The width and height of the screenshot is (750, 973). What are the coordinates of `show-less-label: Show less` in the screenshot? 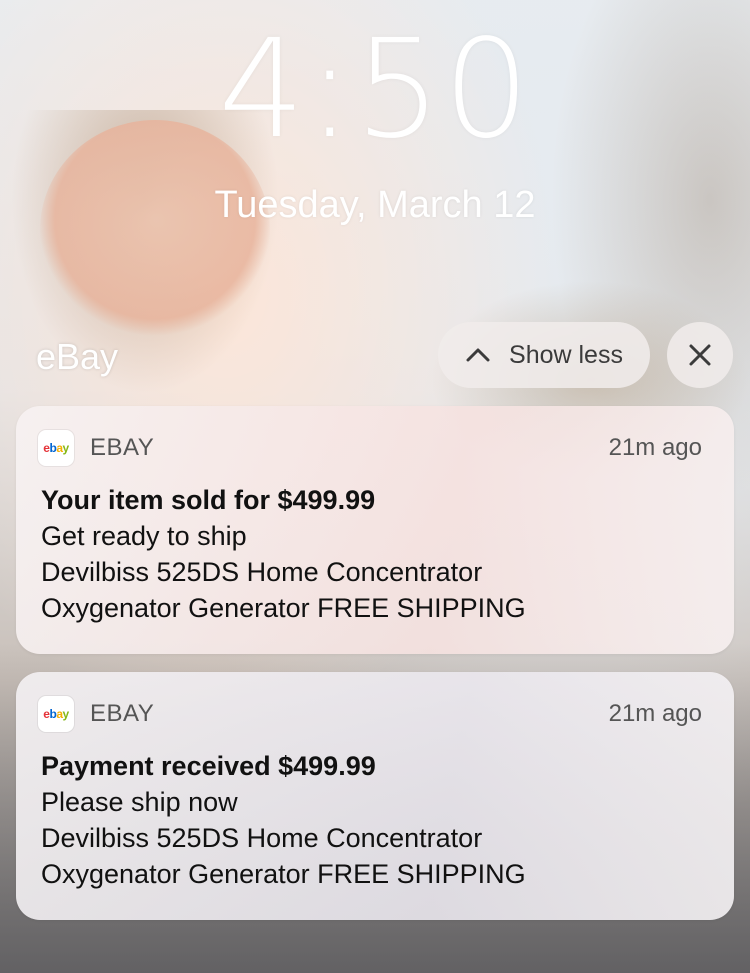 It's located at (566, 354).